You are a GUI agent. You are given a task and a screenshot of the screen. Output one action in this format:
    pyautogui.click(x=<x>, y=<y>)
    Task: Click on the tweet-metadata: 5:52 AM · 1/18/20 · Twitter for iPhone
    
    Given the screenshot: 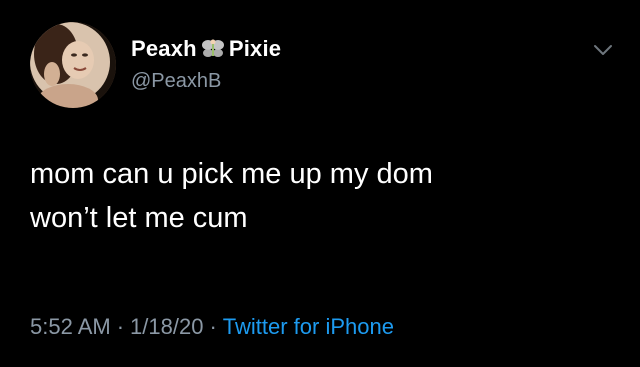 What is the action you would take?
    pyautogui.click(x=212, y=327)
    